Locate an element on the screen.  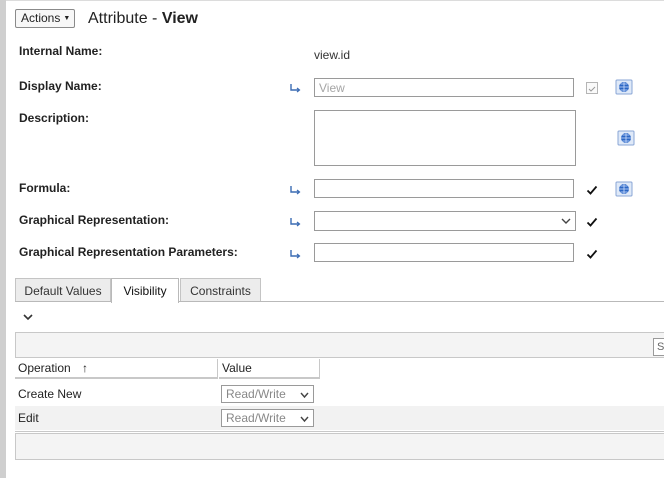
display-name-label: Display Name: is located at coordinates (60, 86).